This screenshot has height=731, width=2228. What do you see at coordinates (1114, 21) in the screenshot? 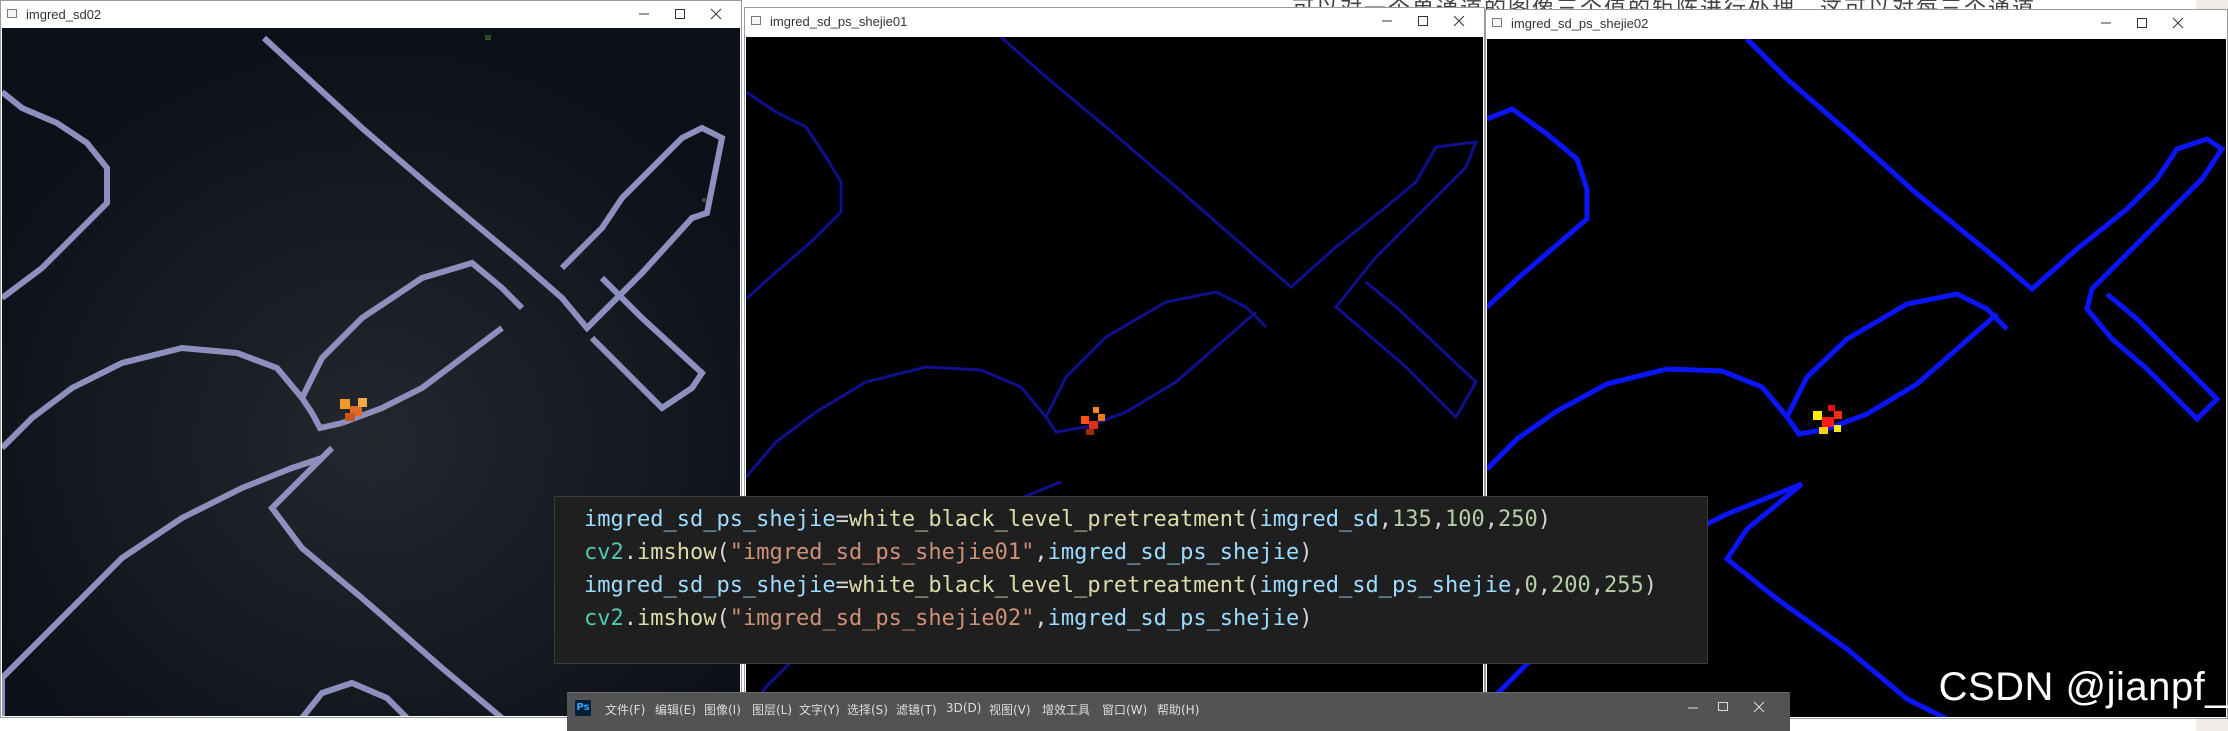
I see `window-titlebar: imgred_sd_ps_shejie01` at bounding box center [1114, 21].